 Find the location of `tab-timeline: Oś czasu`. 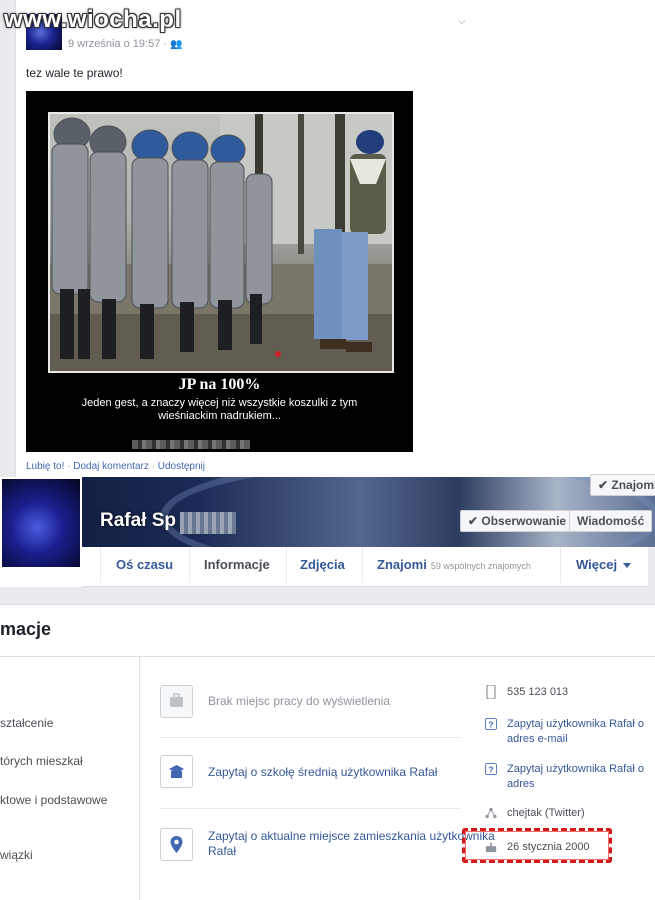

tab-timeline: Oś czasu is located at coordinates (144, 567).